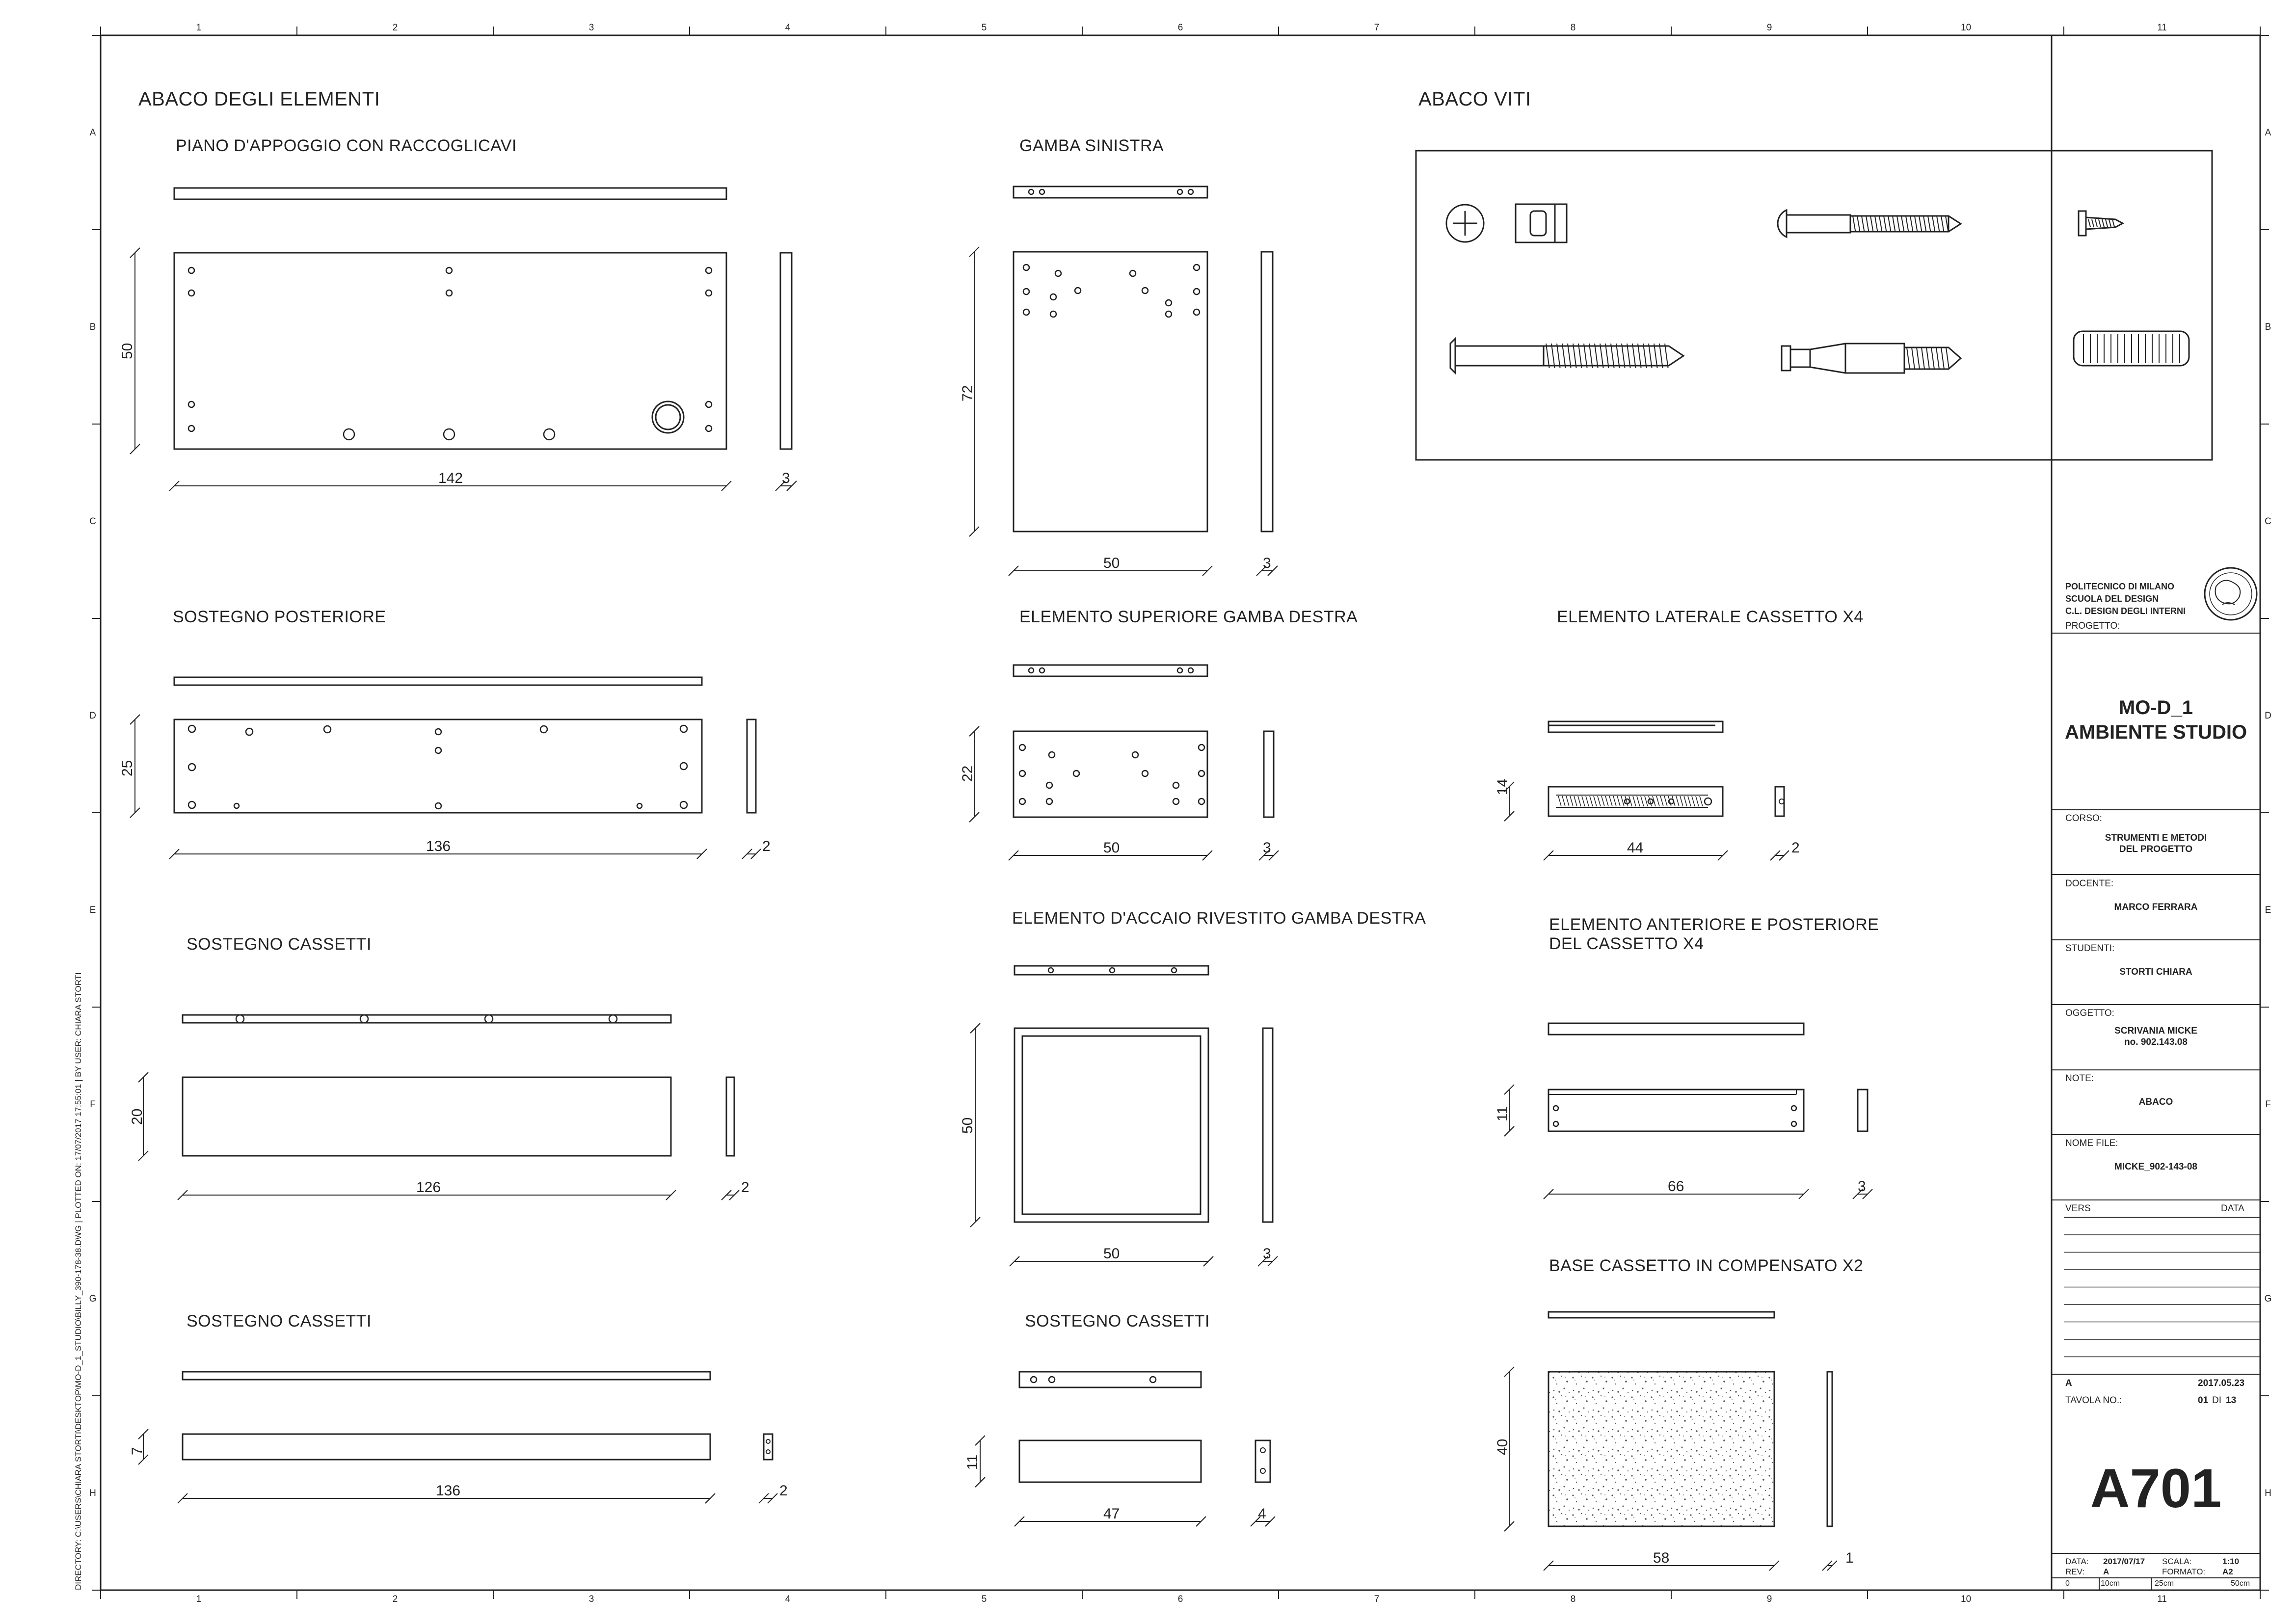 This screenshot has width=2296, height=1624. What do you see at coordinates (1111, 563) in the screenshot?
I see `dim-gamba-sx-w: 50` at bounding box center [1111, 563].